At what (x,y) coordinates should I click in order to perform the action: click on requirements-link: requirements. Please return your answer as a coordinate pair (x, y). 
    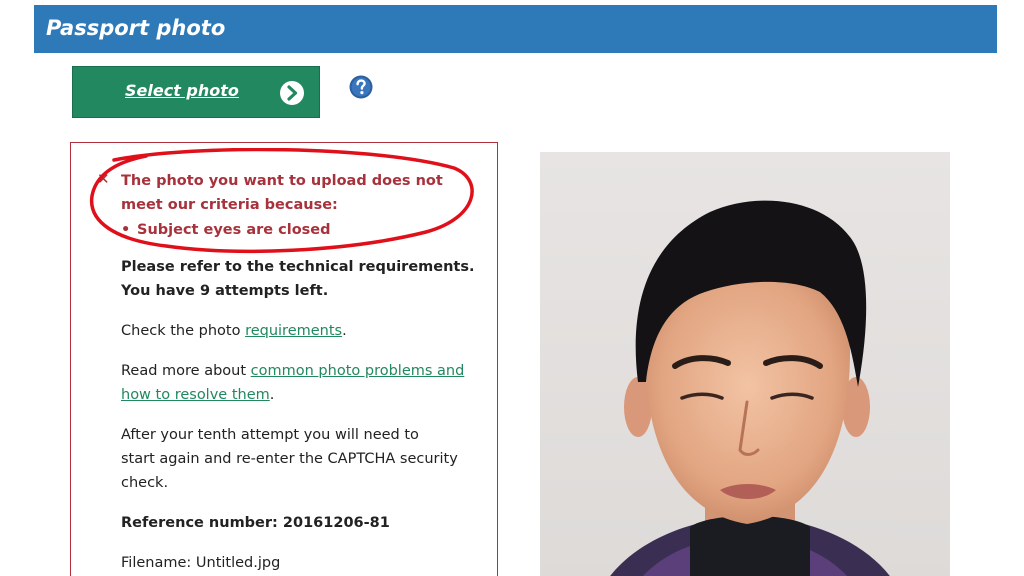
    Looking at the image, I should click on (293, 331).